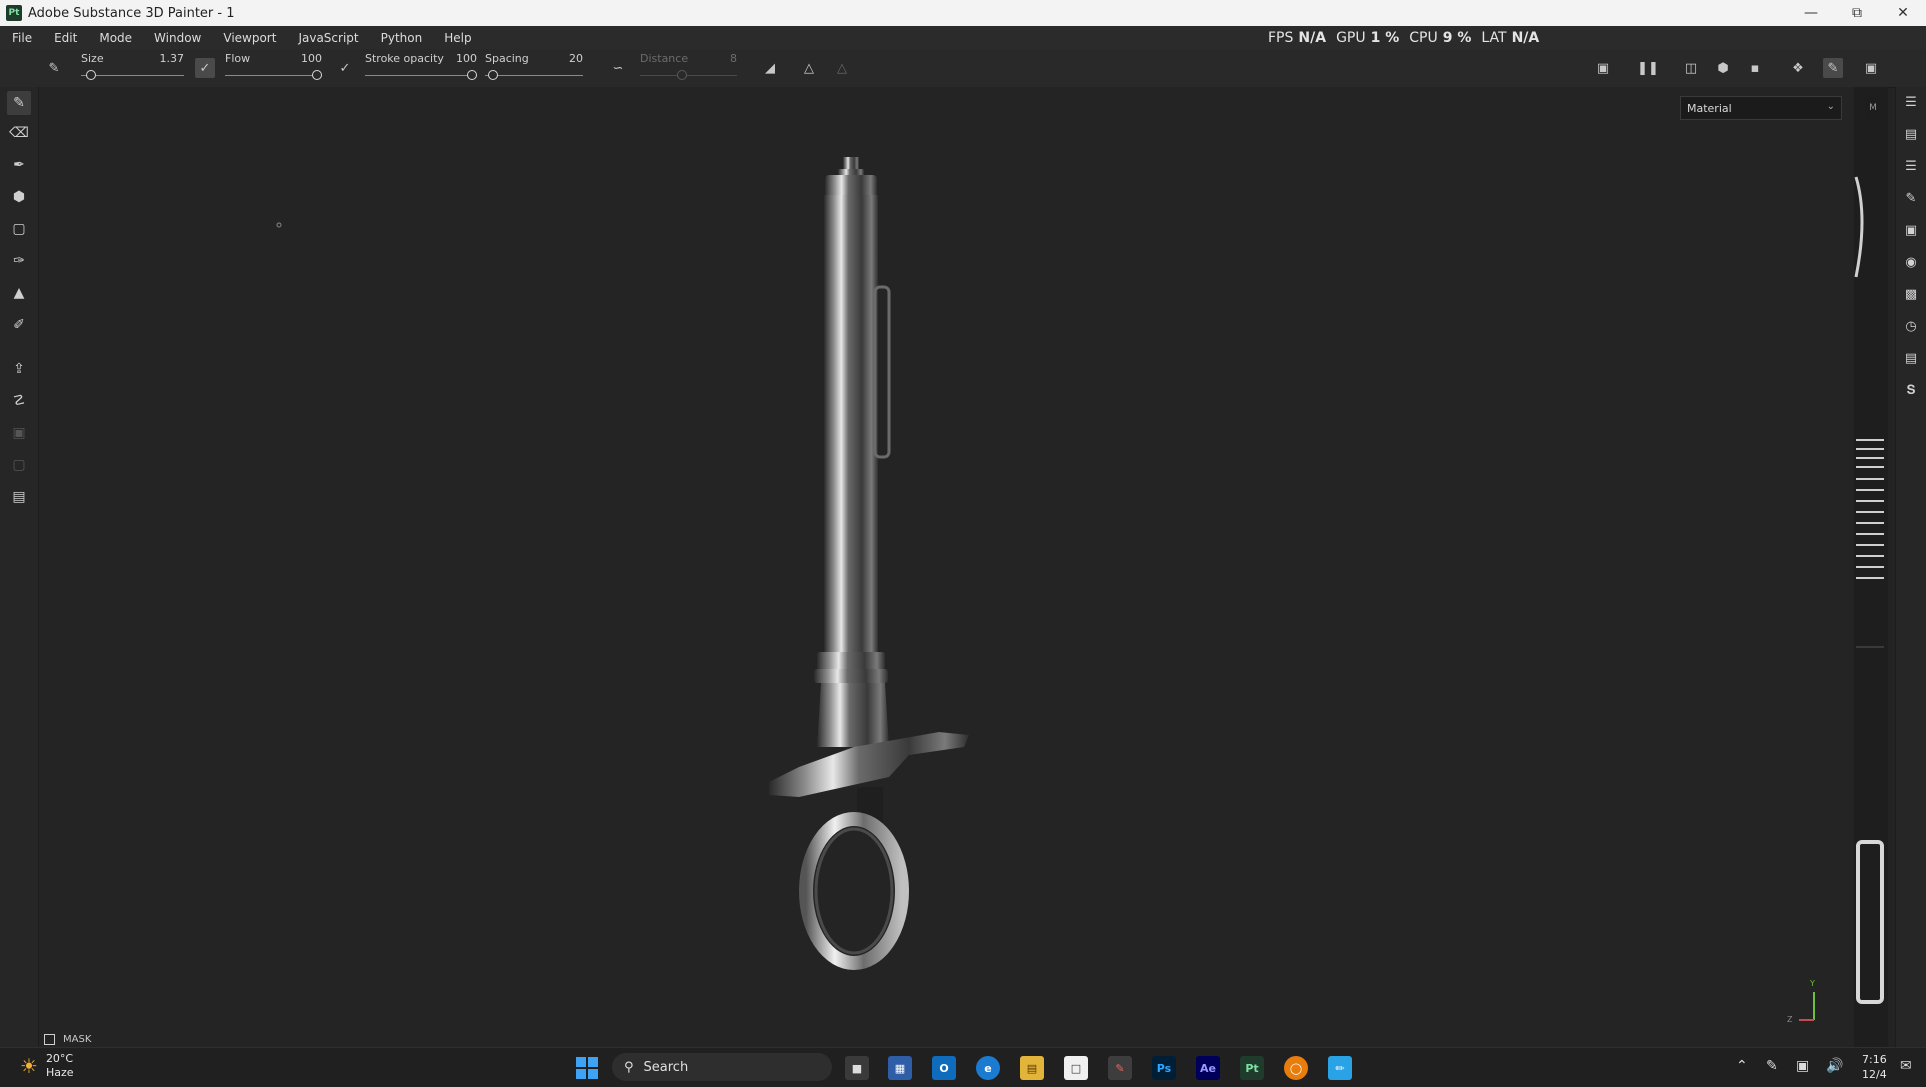 The image size is (1926, 1087). Describe the element at coordinates (1032, 1068) in the screenshot. I see `file-explorer-icon: ▤` at that location.